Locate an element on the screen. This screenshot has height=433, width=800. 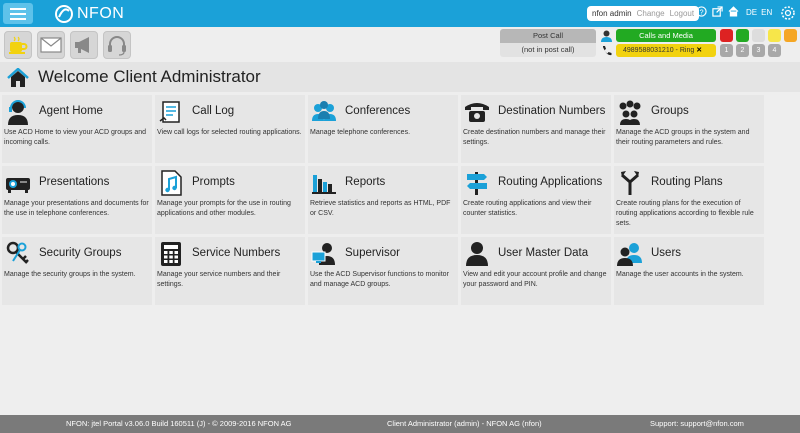
page-title: Welcome Client Administrator is located at coordinates (149, 76).